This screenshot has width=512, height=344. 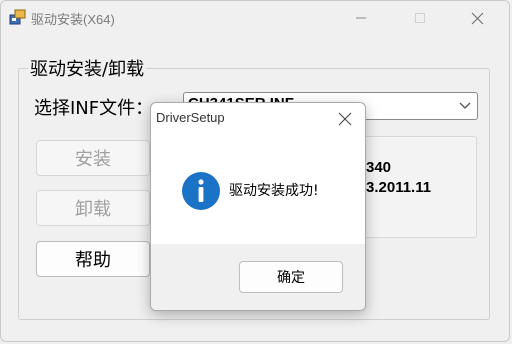 I want to click on close-icon, so click(x=477, y=18).